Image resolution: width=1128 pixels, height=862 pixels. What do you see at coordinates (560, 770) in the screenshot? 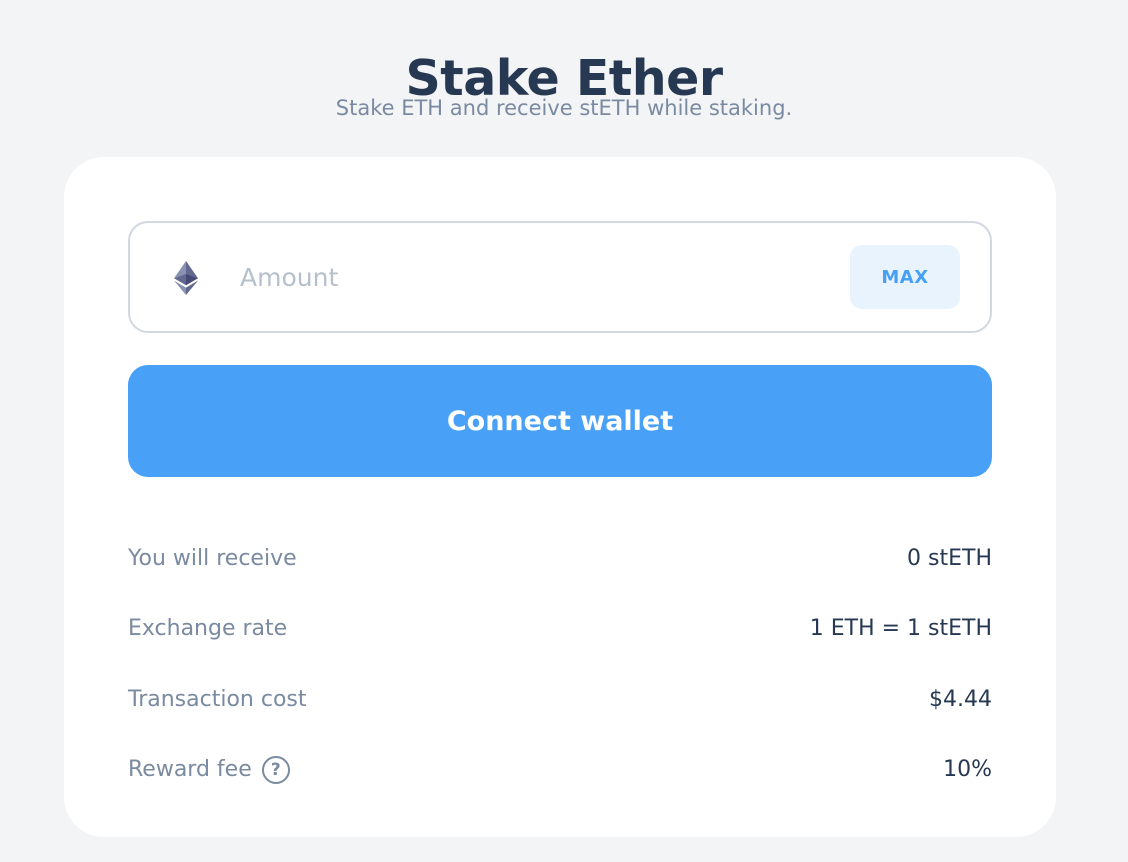
I see `detail-row-reward-fee: Reward fee ? 10%` at bounding box center [560, 770].